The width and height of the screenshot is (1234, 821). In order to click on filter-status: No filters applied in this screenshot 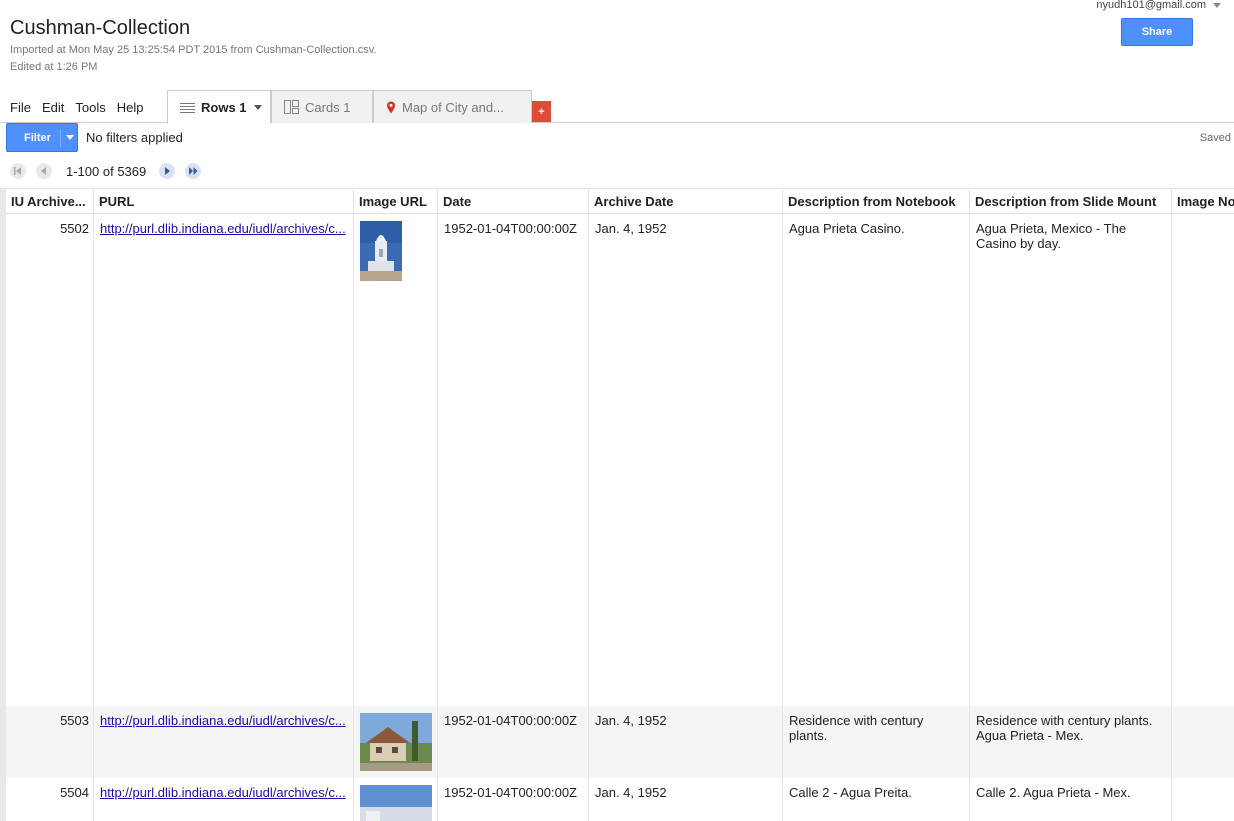, I will do `click(134, 137)`.